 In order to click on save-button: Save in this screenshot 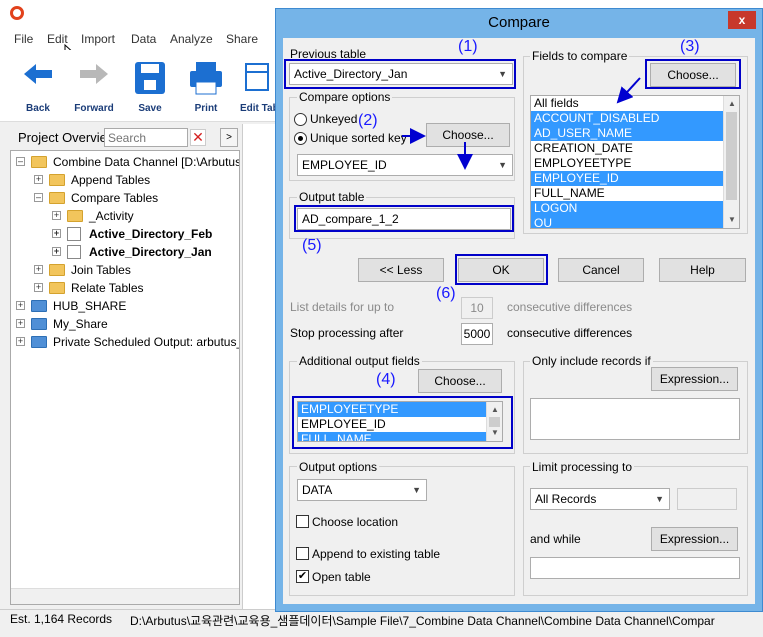, I will do `click(150, 87)`.